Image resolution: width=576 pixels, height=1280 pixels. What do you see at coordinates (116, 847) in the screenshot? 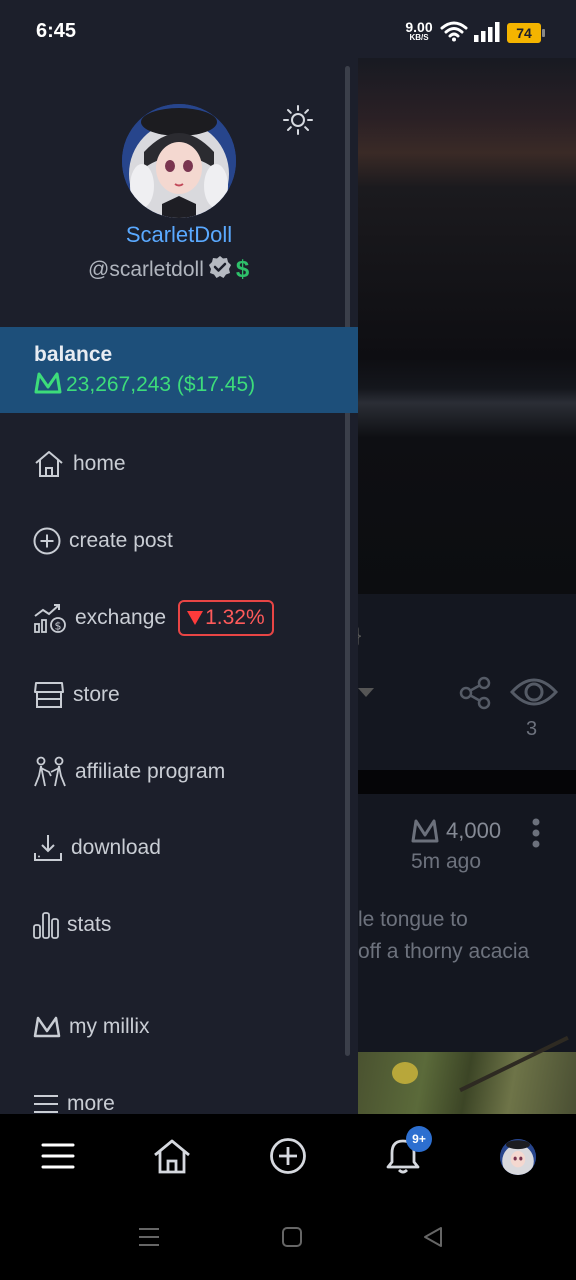
I see `menu-item-label: download` at bounding box center [116, 847].